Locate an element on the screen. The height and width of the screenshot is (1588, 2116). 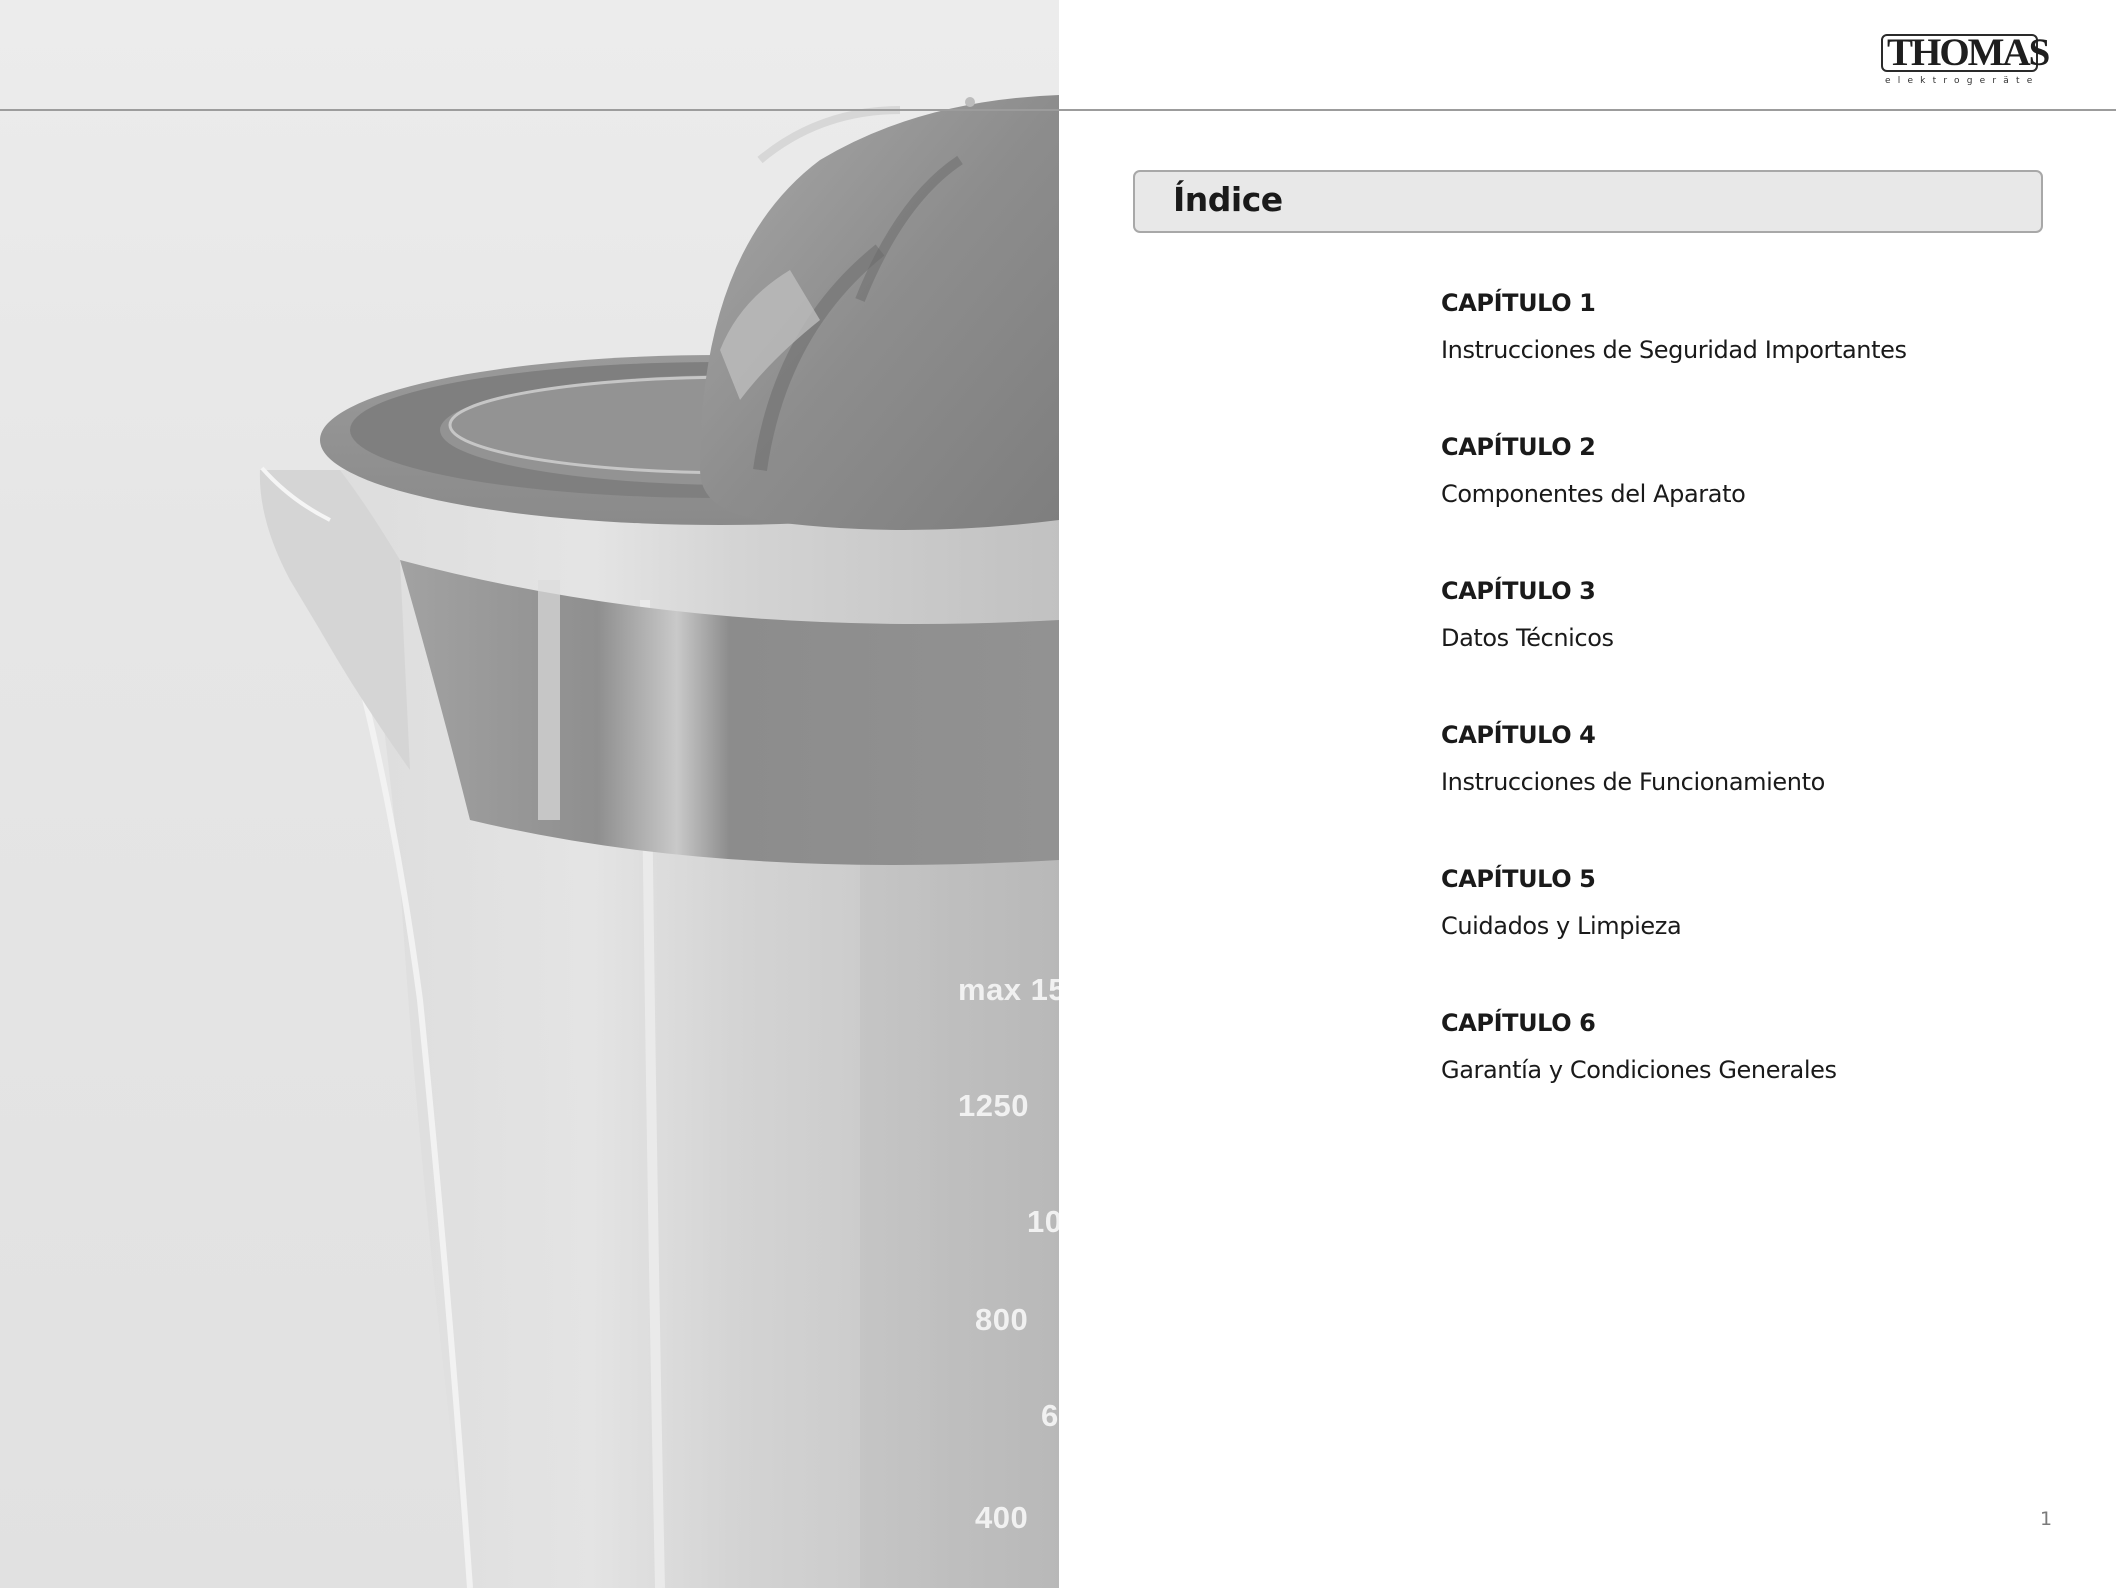
chapter-title: Instrucciones de Funcionamiento is located at coordinates (1633, 782).